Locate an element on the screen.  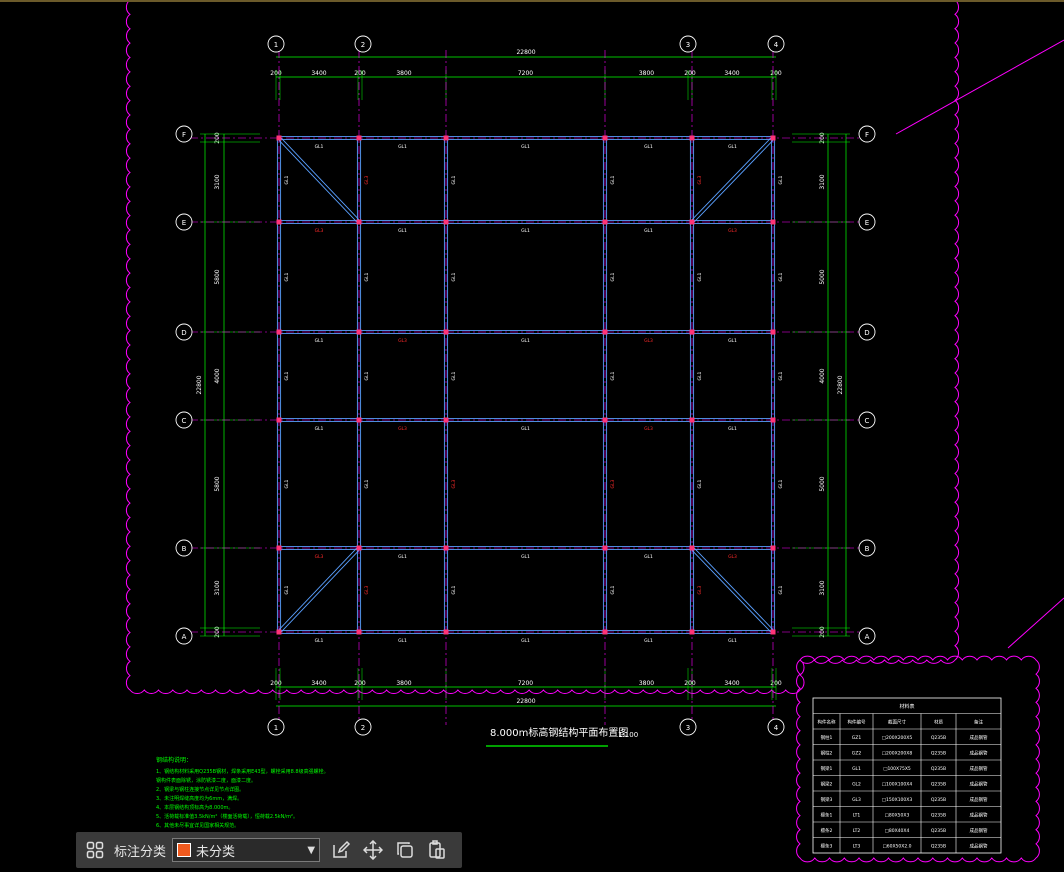
dimension-text: 4000 is located at coordinates (217, 375).